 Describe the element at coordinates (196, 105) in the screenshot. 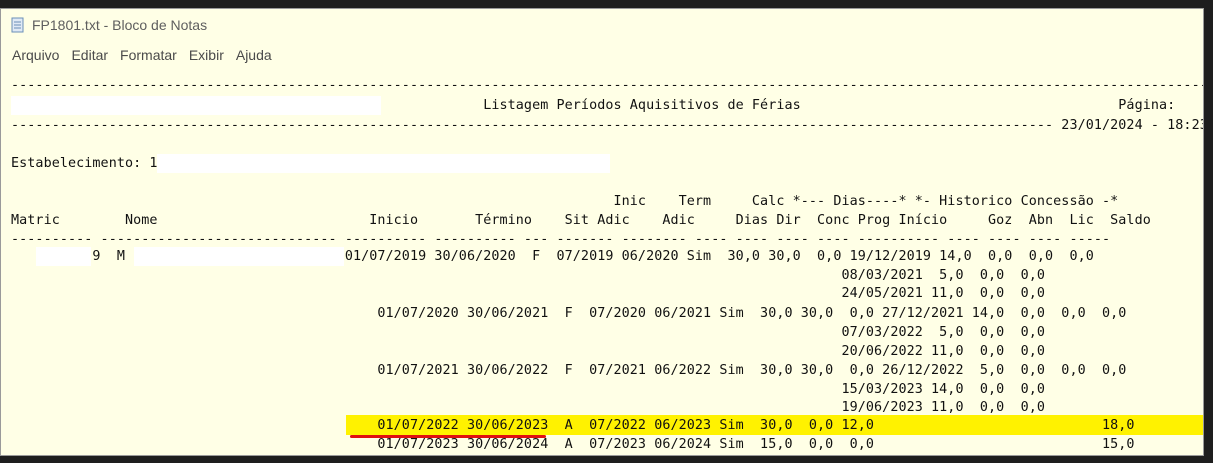

I see `redaction-mask-company` at that location.